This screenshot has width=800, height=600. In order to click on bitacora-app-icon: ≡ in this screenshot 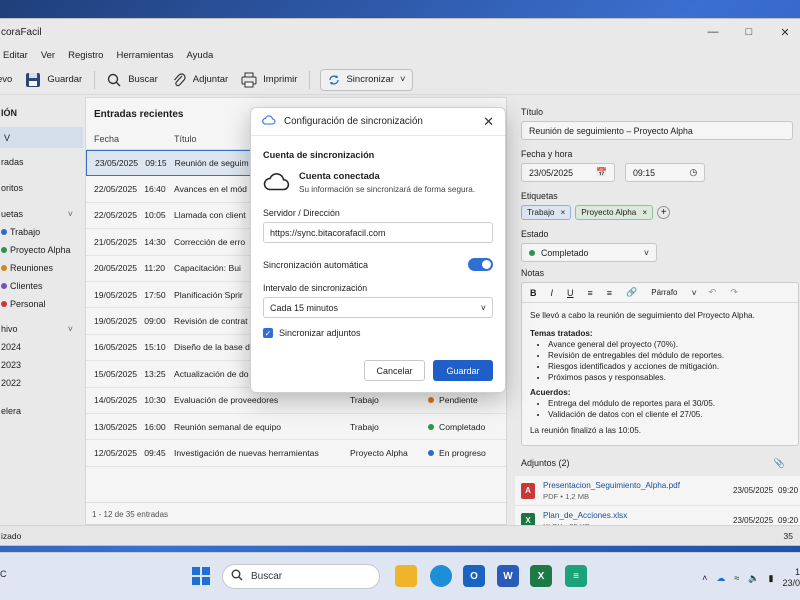, I will do `click(576, 576)`.